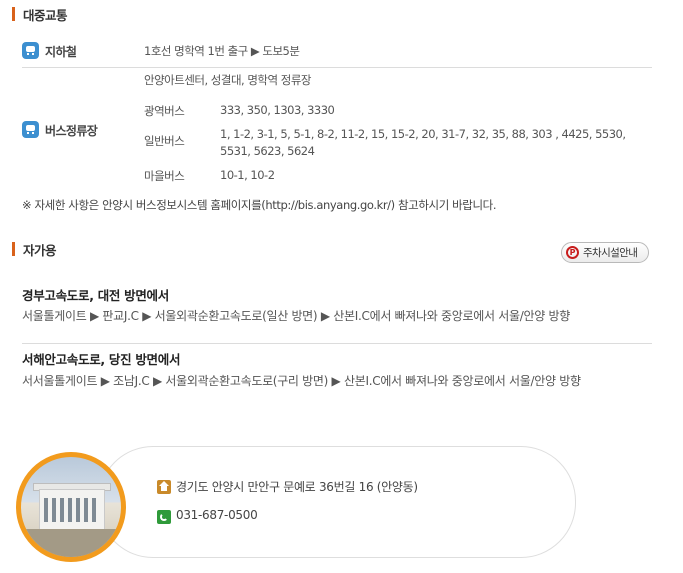 This screenshot has width=683, height=573. Describe the element at coordinates (217, 515) in the screenshot. I see `phone-text: 031-687-0500` at that location.